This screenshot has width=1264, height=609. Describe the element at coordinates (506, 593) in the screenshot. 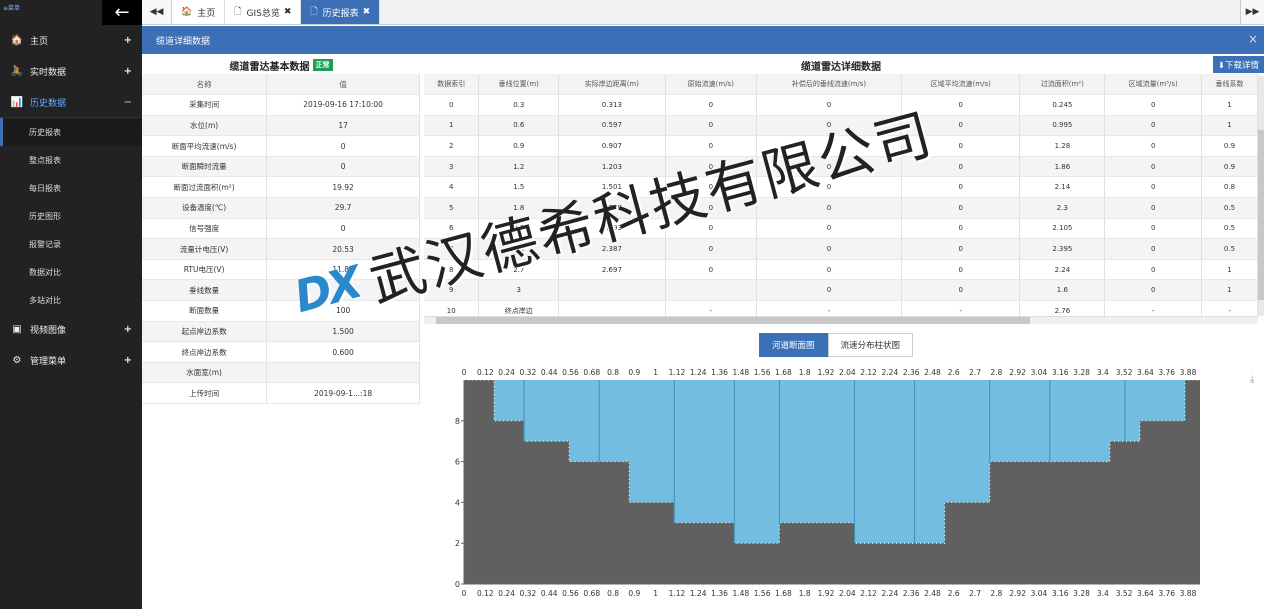

I see `x-tick-label: 0.24` at that location.